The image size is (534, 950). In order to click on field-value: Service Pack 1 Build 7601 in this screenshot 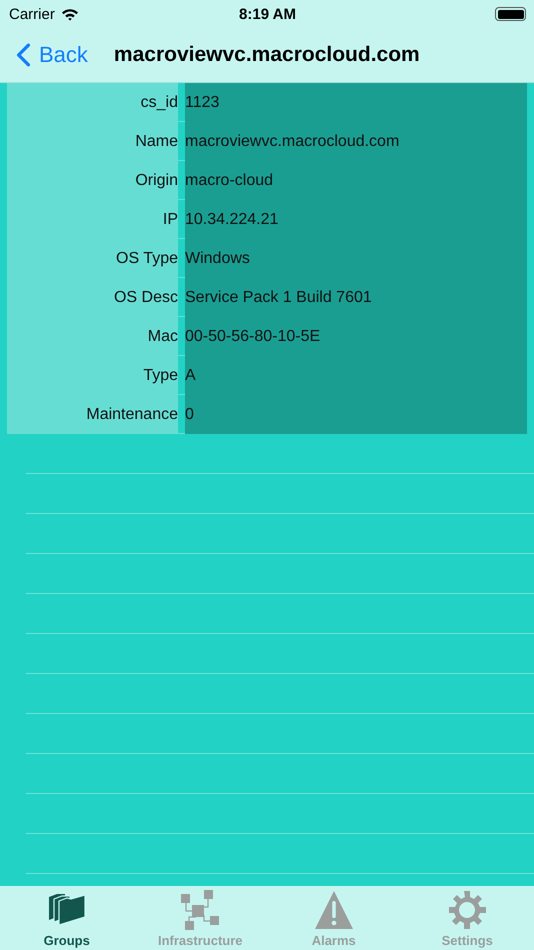, I will do `click(356, 297)`.